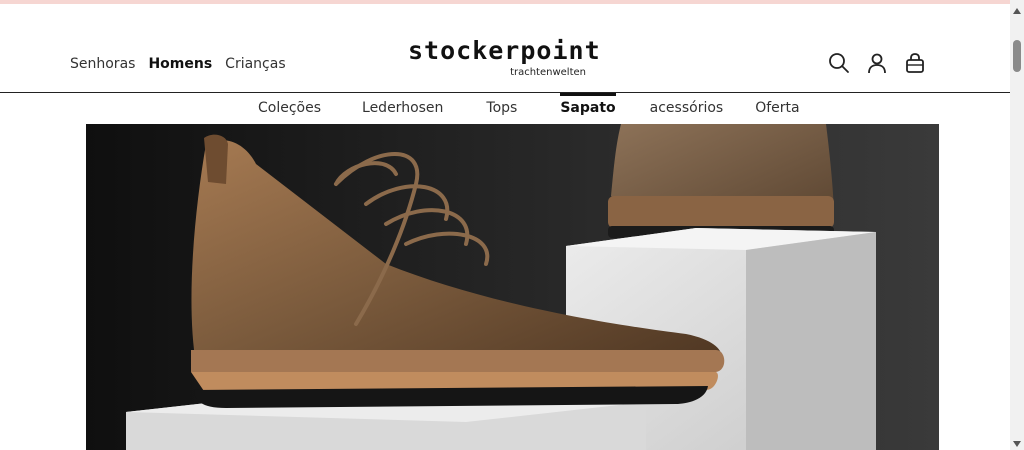 This screenshot has width=1024, height=450. I want to click on shopping-bag-icon, so click(915, 63).